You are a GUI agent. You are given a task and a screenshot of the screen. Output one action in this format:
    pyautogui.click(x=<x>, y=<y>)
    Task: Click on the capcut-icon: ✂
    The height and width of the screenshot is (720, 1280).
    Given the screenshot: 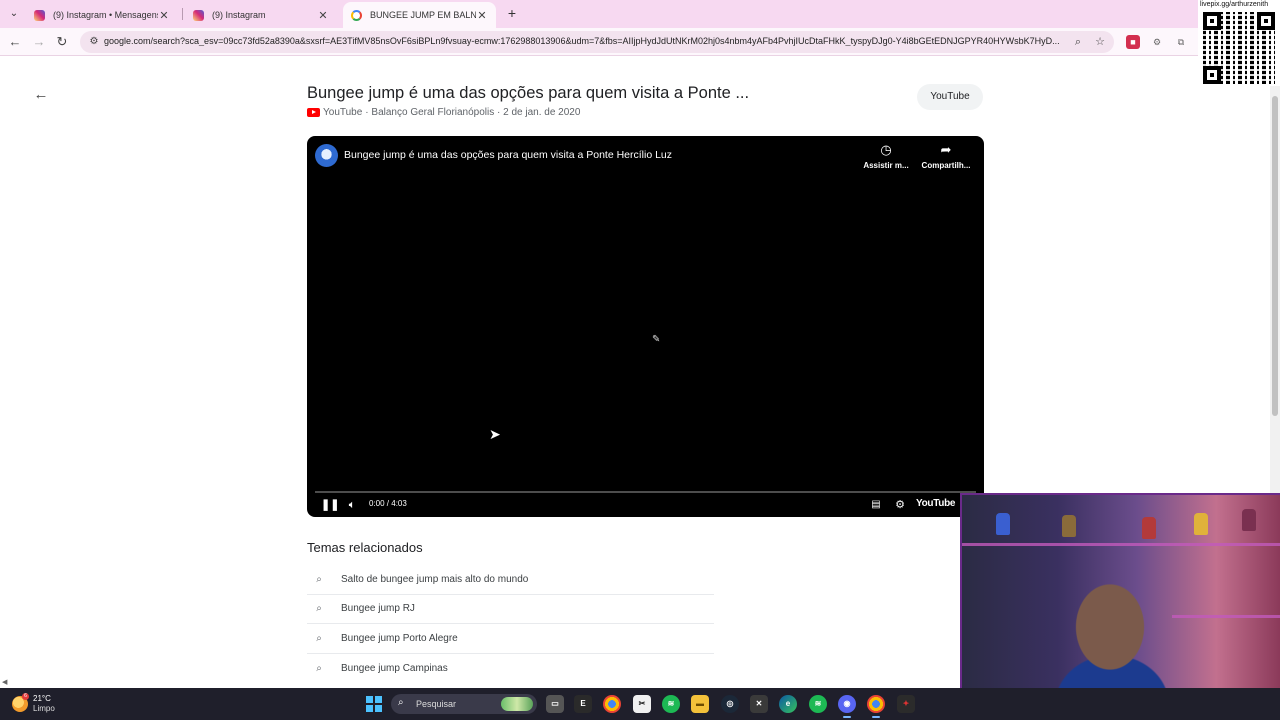 What is the action you would take?
    pyautogui.click(x=642, y=704)
    